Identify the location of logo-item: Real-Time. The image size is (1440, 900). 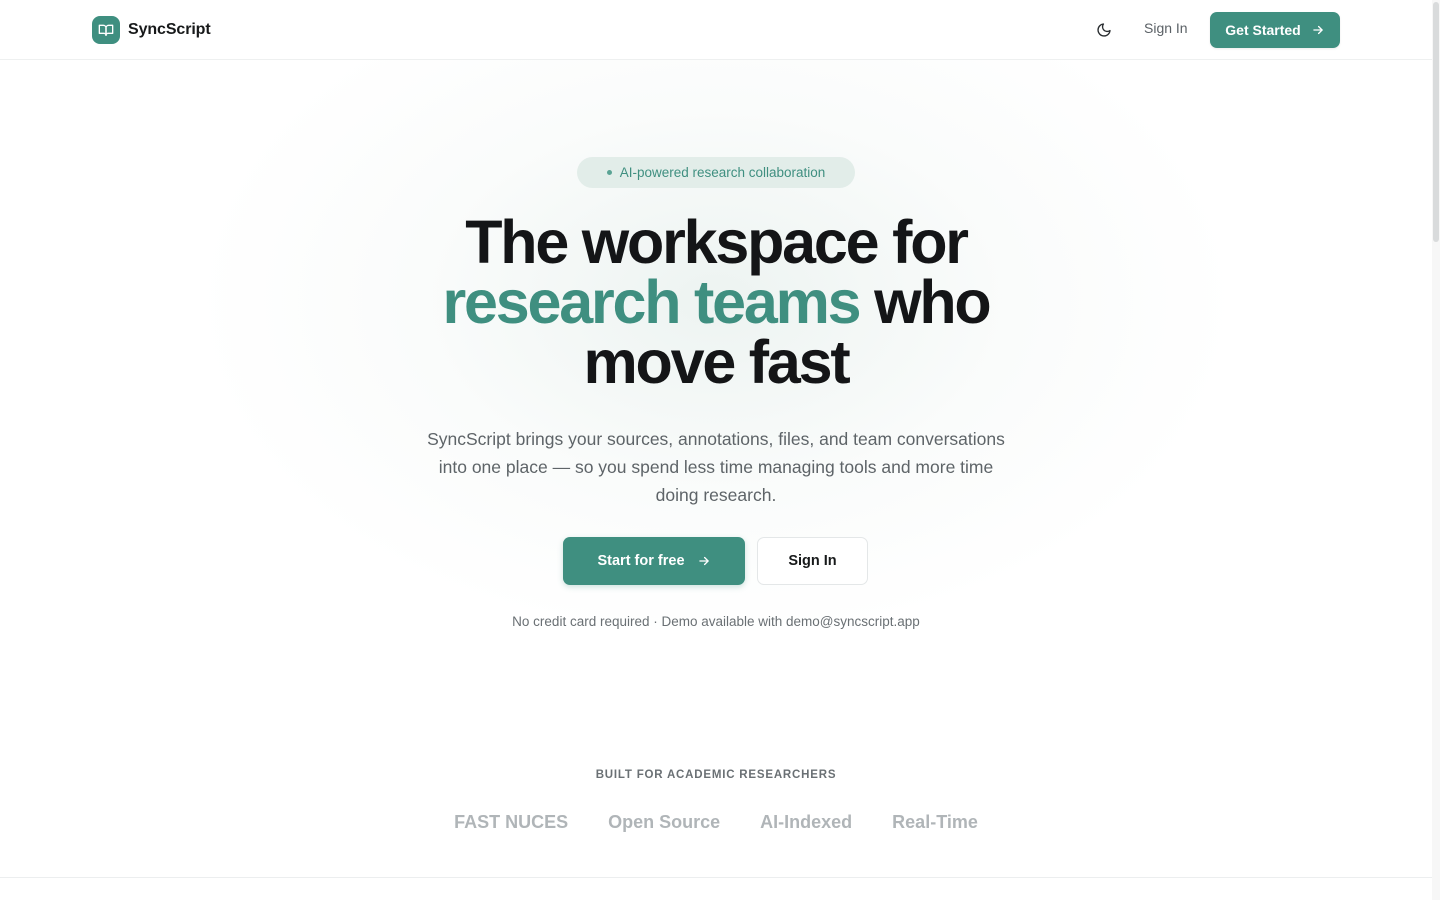
(935, 822).